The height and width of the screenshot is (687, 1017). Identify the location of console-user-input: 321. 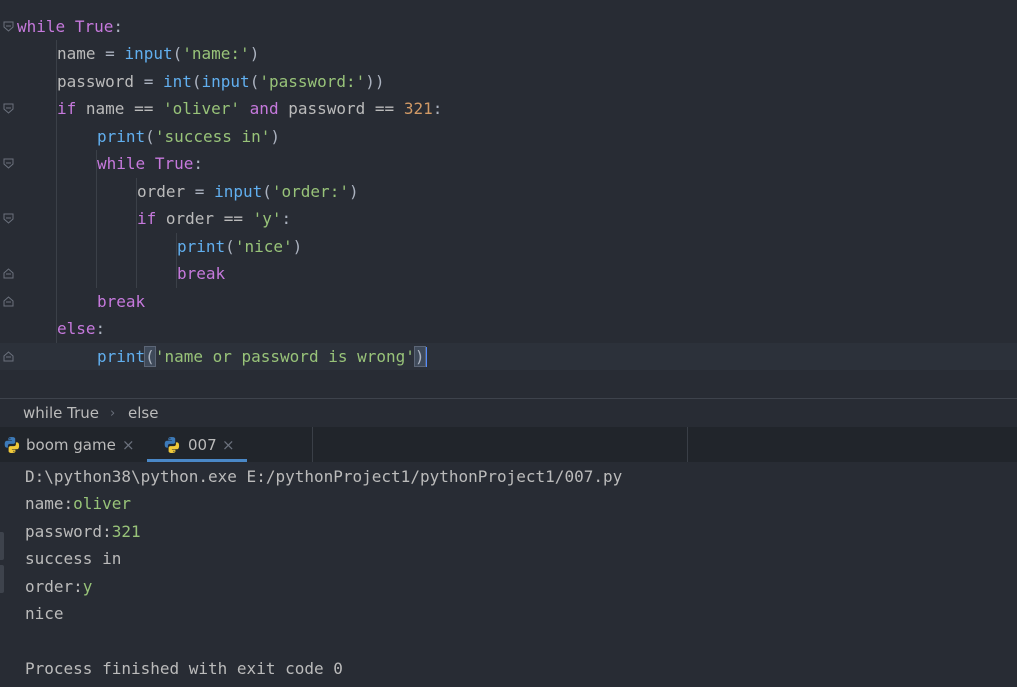
(126, 531).